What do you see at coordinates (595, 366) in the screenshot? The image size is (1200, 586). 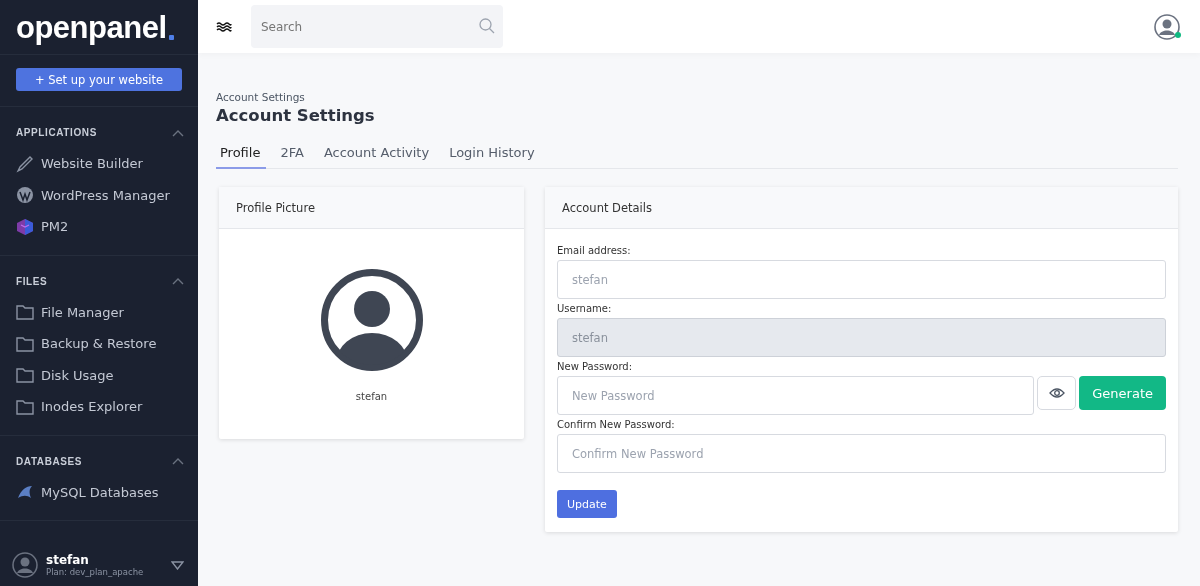 I see `field-label: New Password:` at bounding box center [595, 366].